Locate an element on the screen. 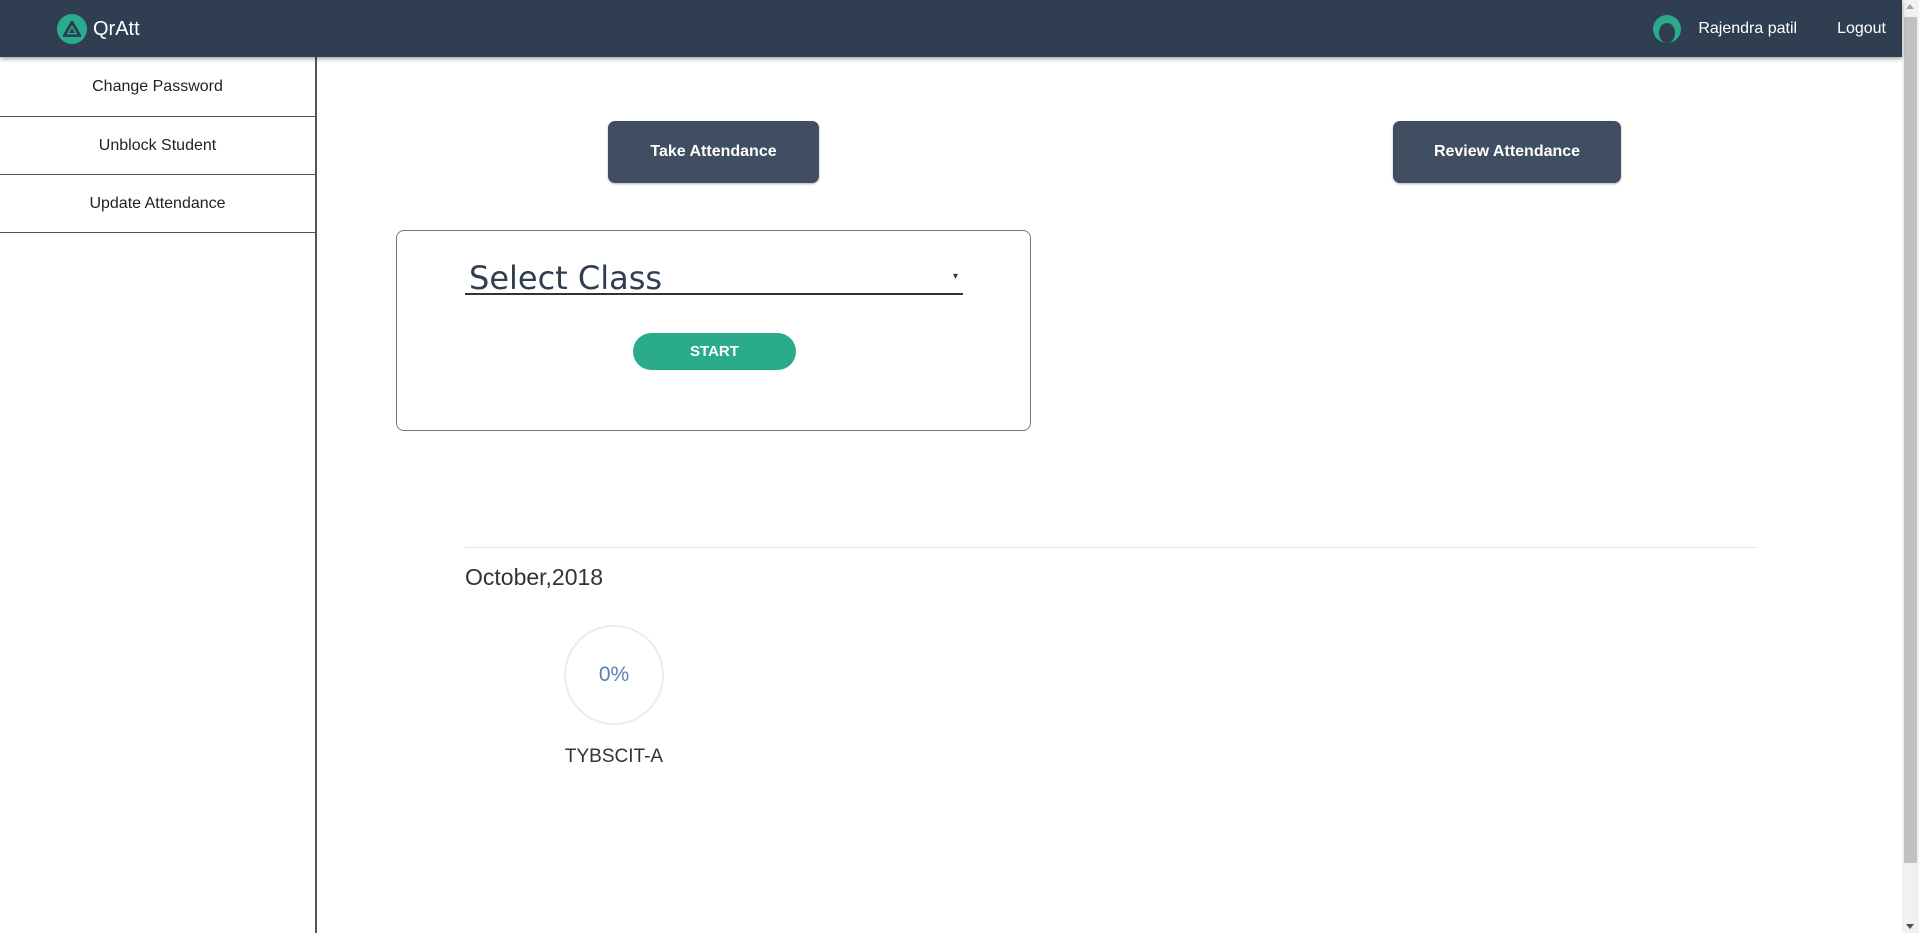 The image size is (1919, 933). start-button: START is located at coordinates (714, 351).